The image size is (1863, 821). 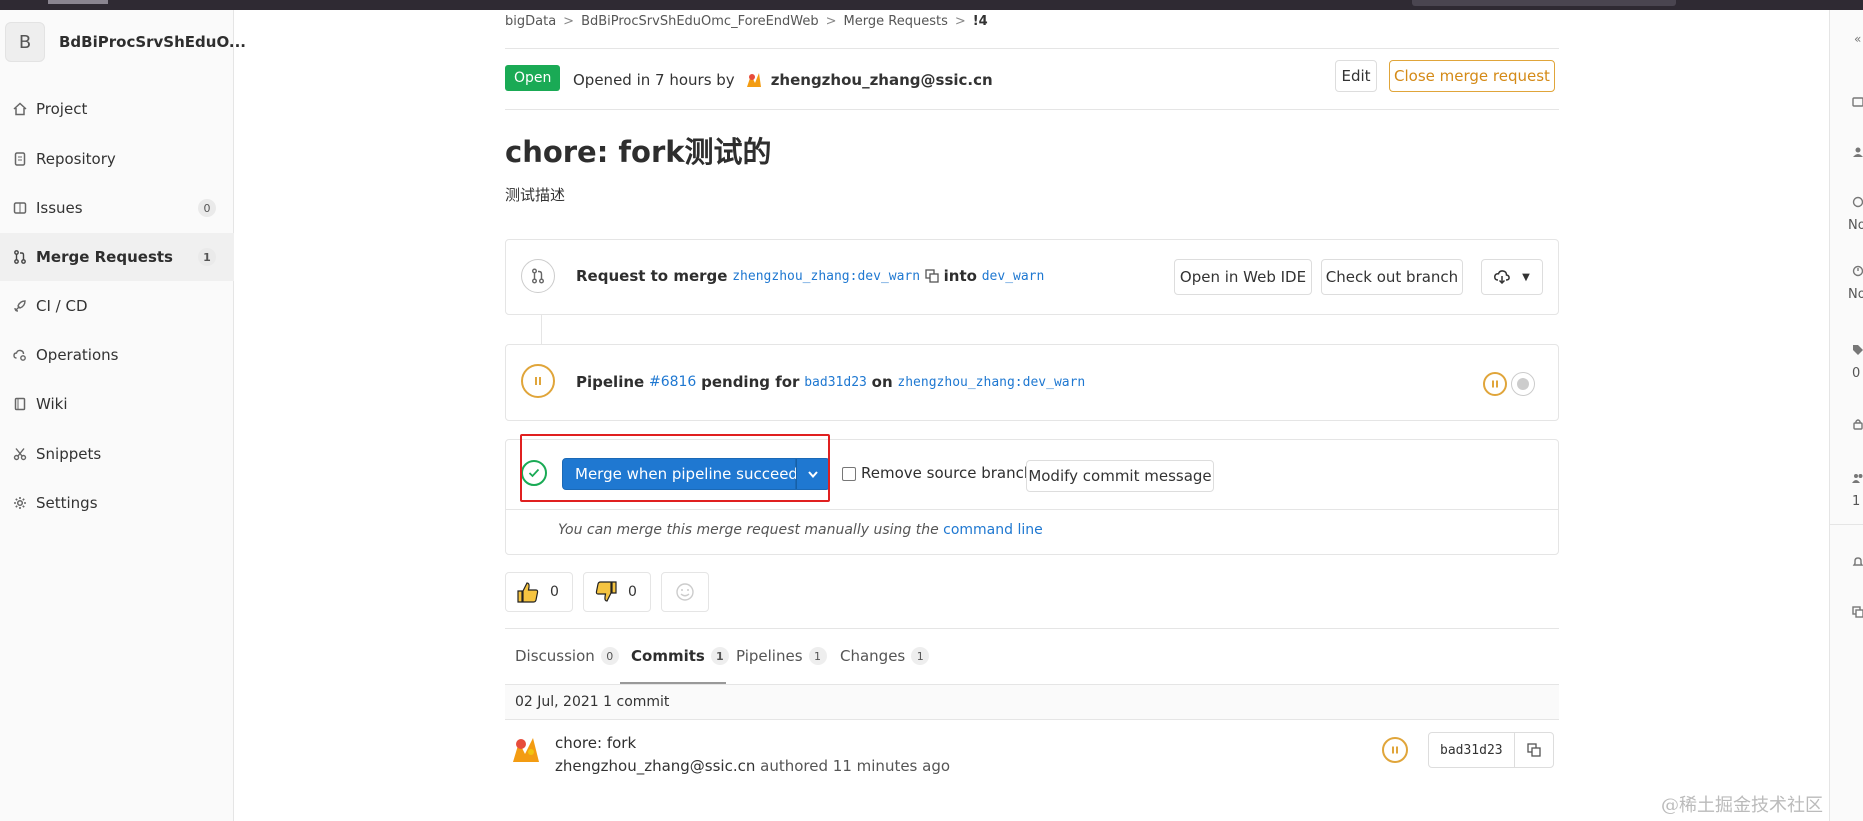 I want to click on pipeline-id-link: #6816, so click(x=672, y=382).